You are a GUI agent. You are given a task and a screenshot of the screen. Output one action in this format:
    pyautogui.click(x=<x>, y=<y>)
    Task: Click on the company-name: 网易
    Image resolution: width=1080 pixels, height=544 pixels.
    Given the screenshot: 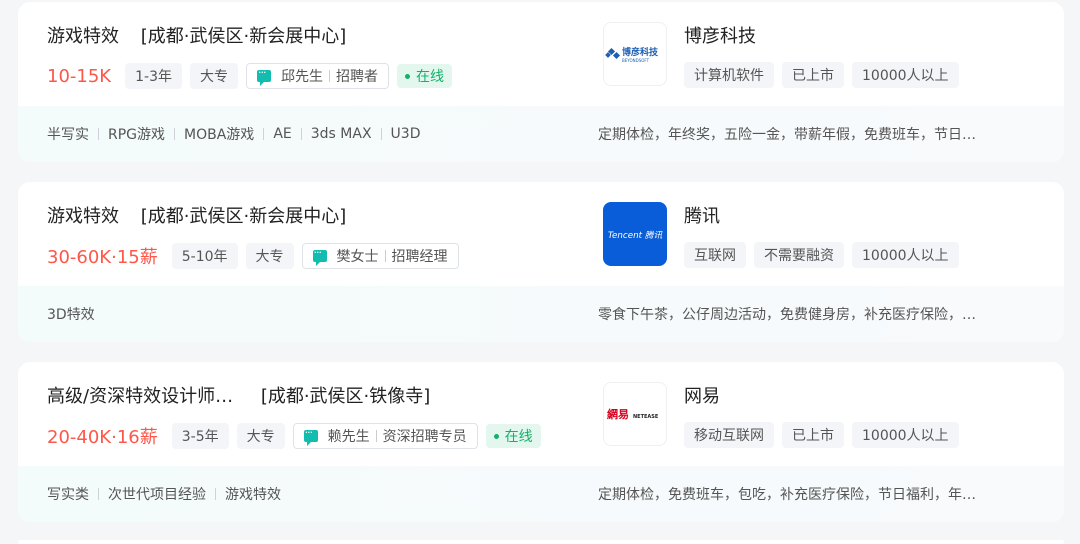 What is the action you would take?
    pyautogui.click(x=702, y=395)
    